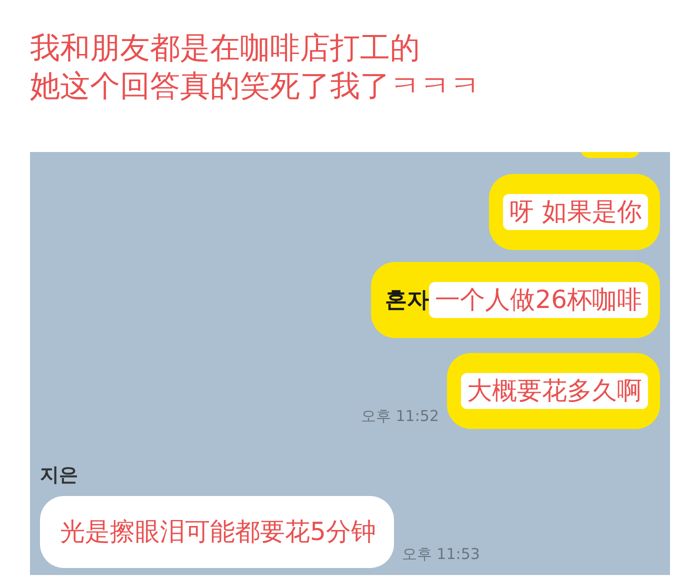 Image resolution: width=700 pixels, height=583 pixels. What do you see at coordinates (554, 391) in the screenshot?
I see `translation-label: 大概要花多久啊` at bounding box center [554, 391].